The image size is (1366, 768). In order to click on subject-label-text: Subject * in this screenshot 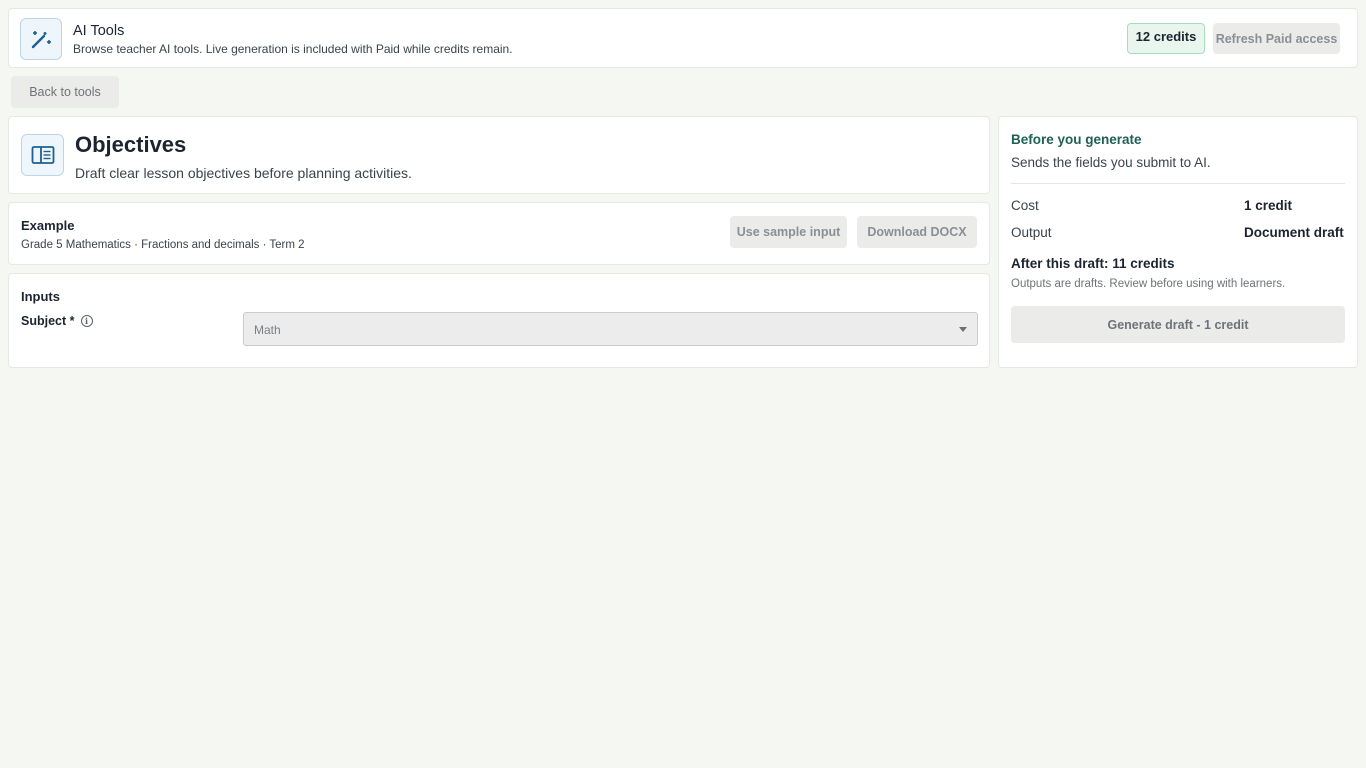, I will do `click(48, 321)`.